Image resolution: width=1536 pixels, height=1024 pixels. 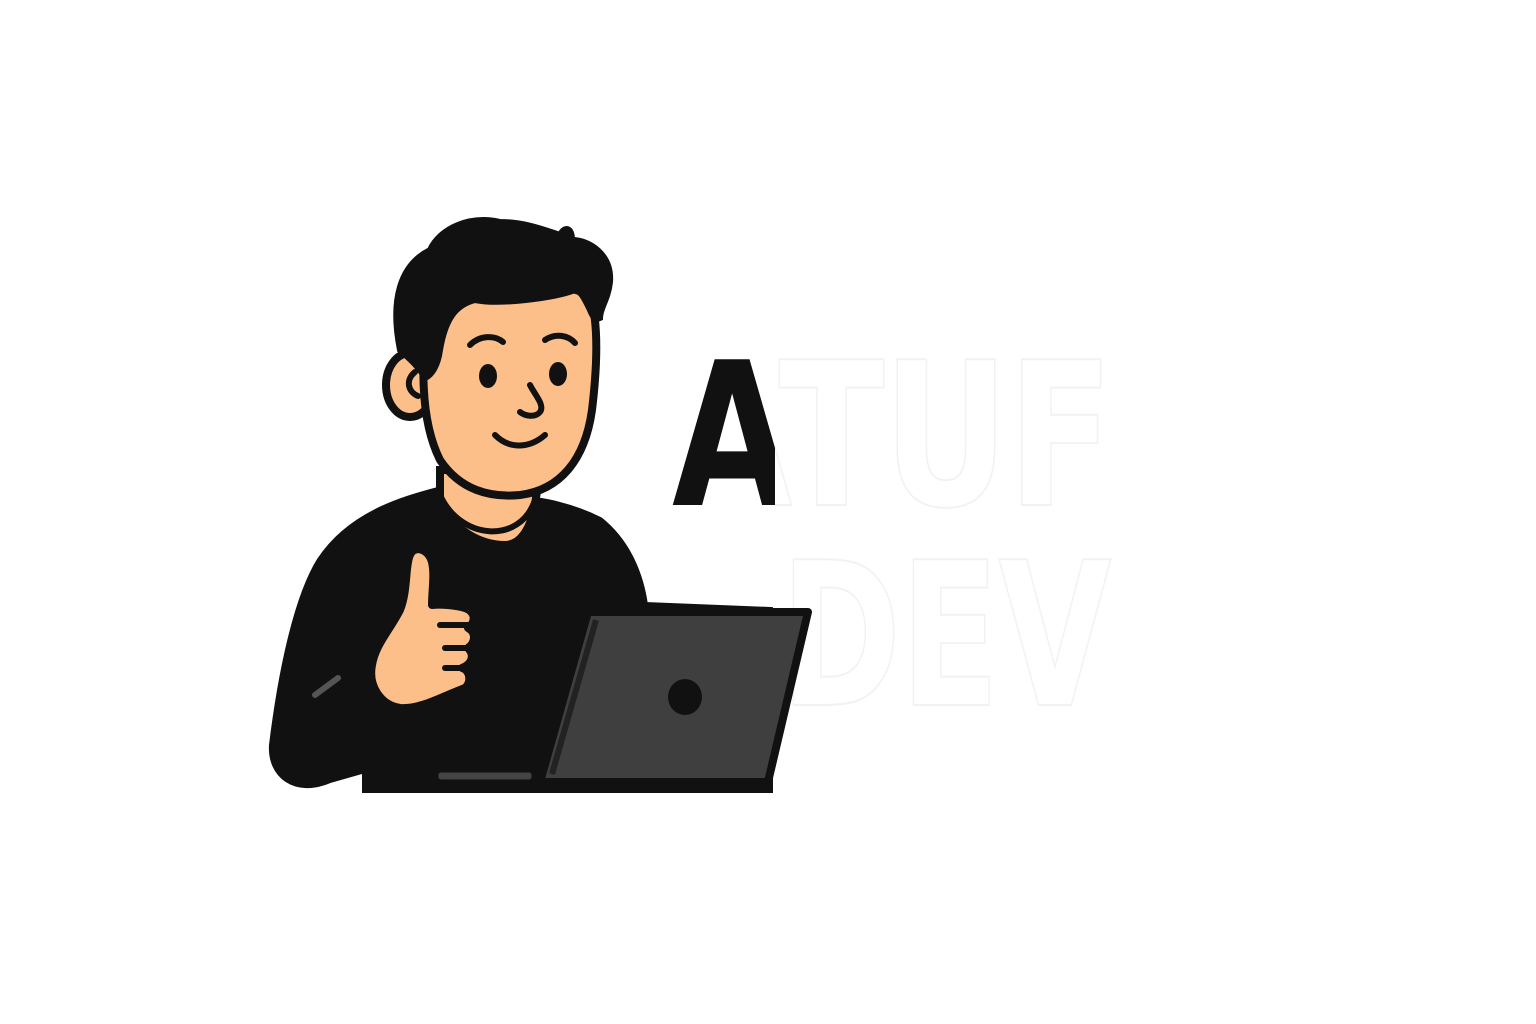 I want to click on logo-line-2-light: DEV, so click(x=945, y=636).